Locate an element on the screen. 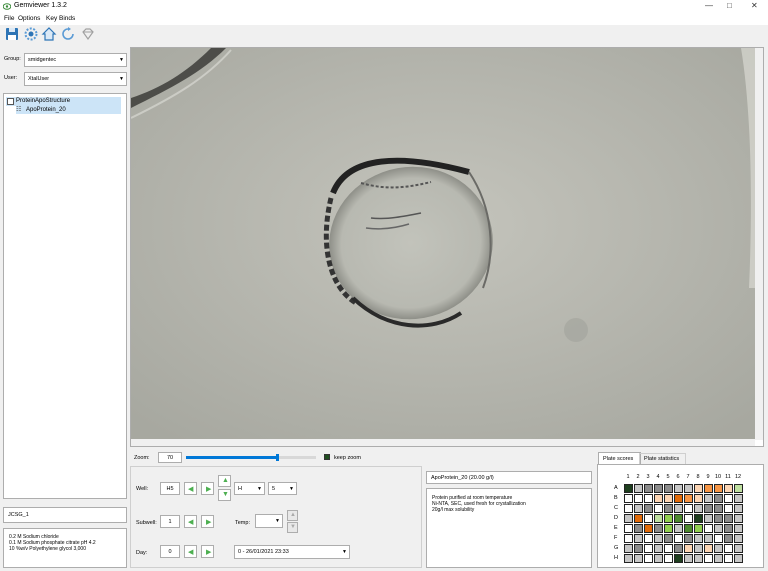 This screenshot has height=571, width=768. row-up-button: ▲ is located at coordinates (224, 481).